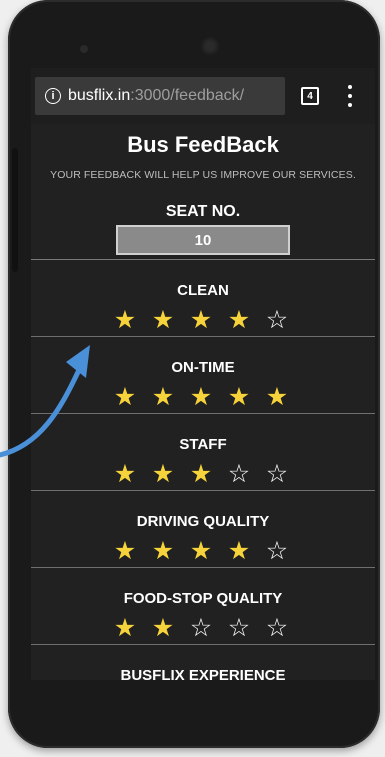 The image size is (385, 757). I want to click on rating-section-driving-quality: DRIVING QUALITY ★ ★ ★ ★ ☆, so click(203, 529).